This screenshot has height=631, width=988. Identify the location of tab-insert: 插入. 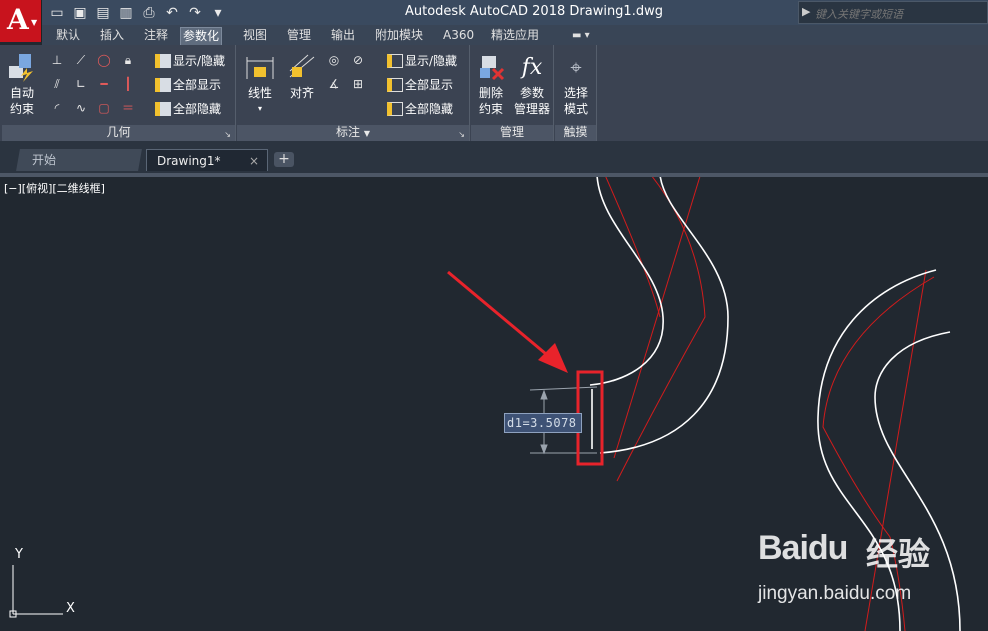
(112, 36).